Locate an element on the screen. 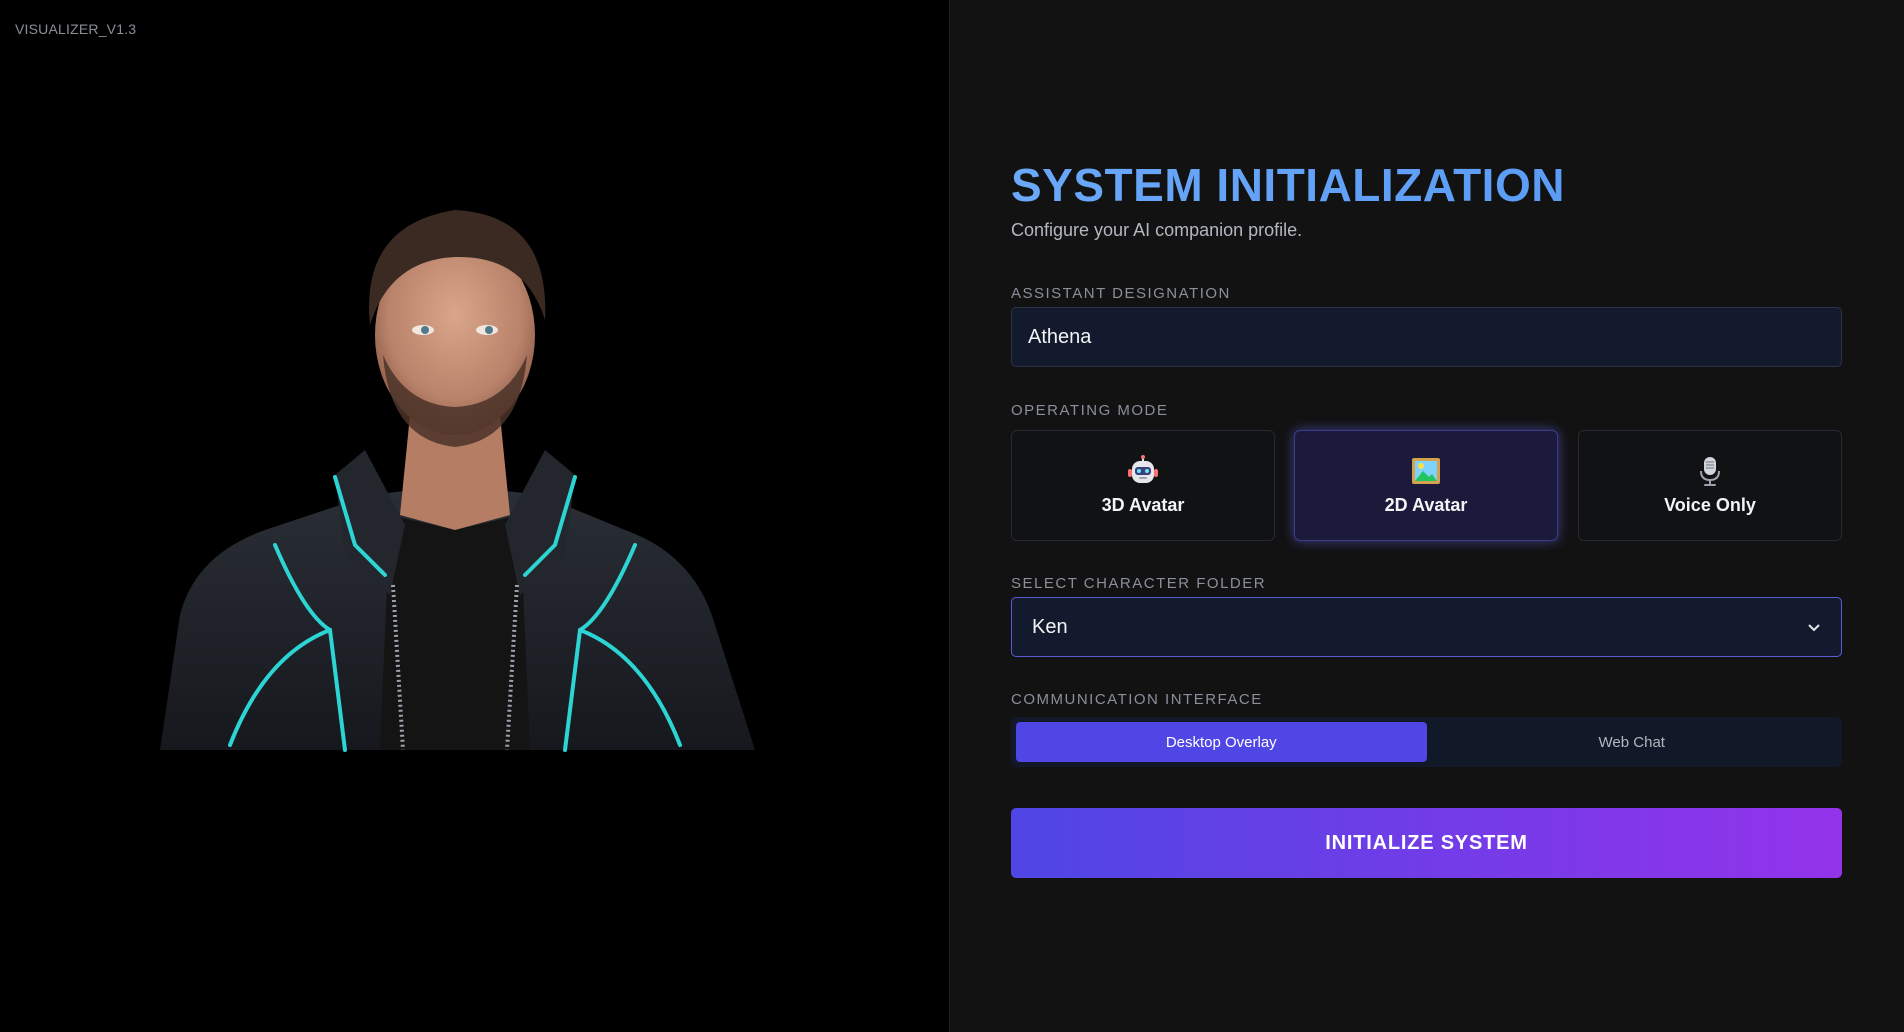 The width and height of the screenshot is (1904, 1032). framed-picture-icon is located at coordinates (1426, 471).